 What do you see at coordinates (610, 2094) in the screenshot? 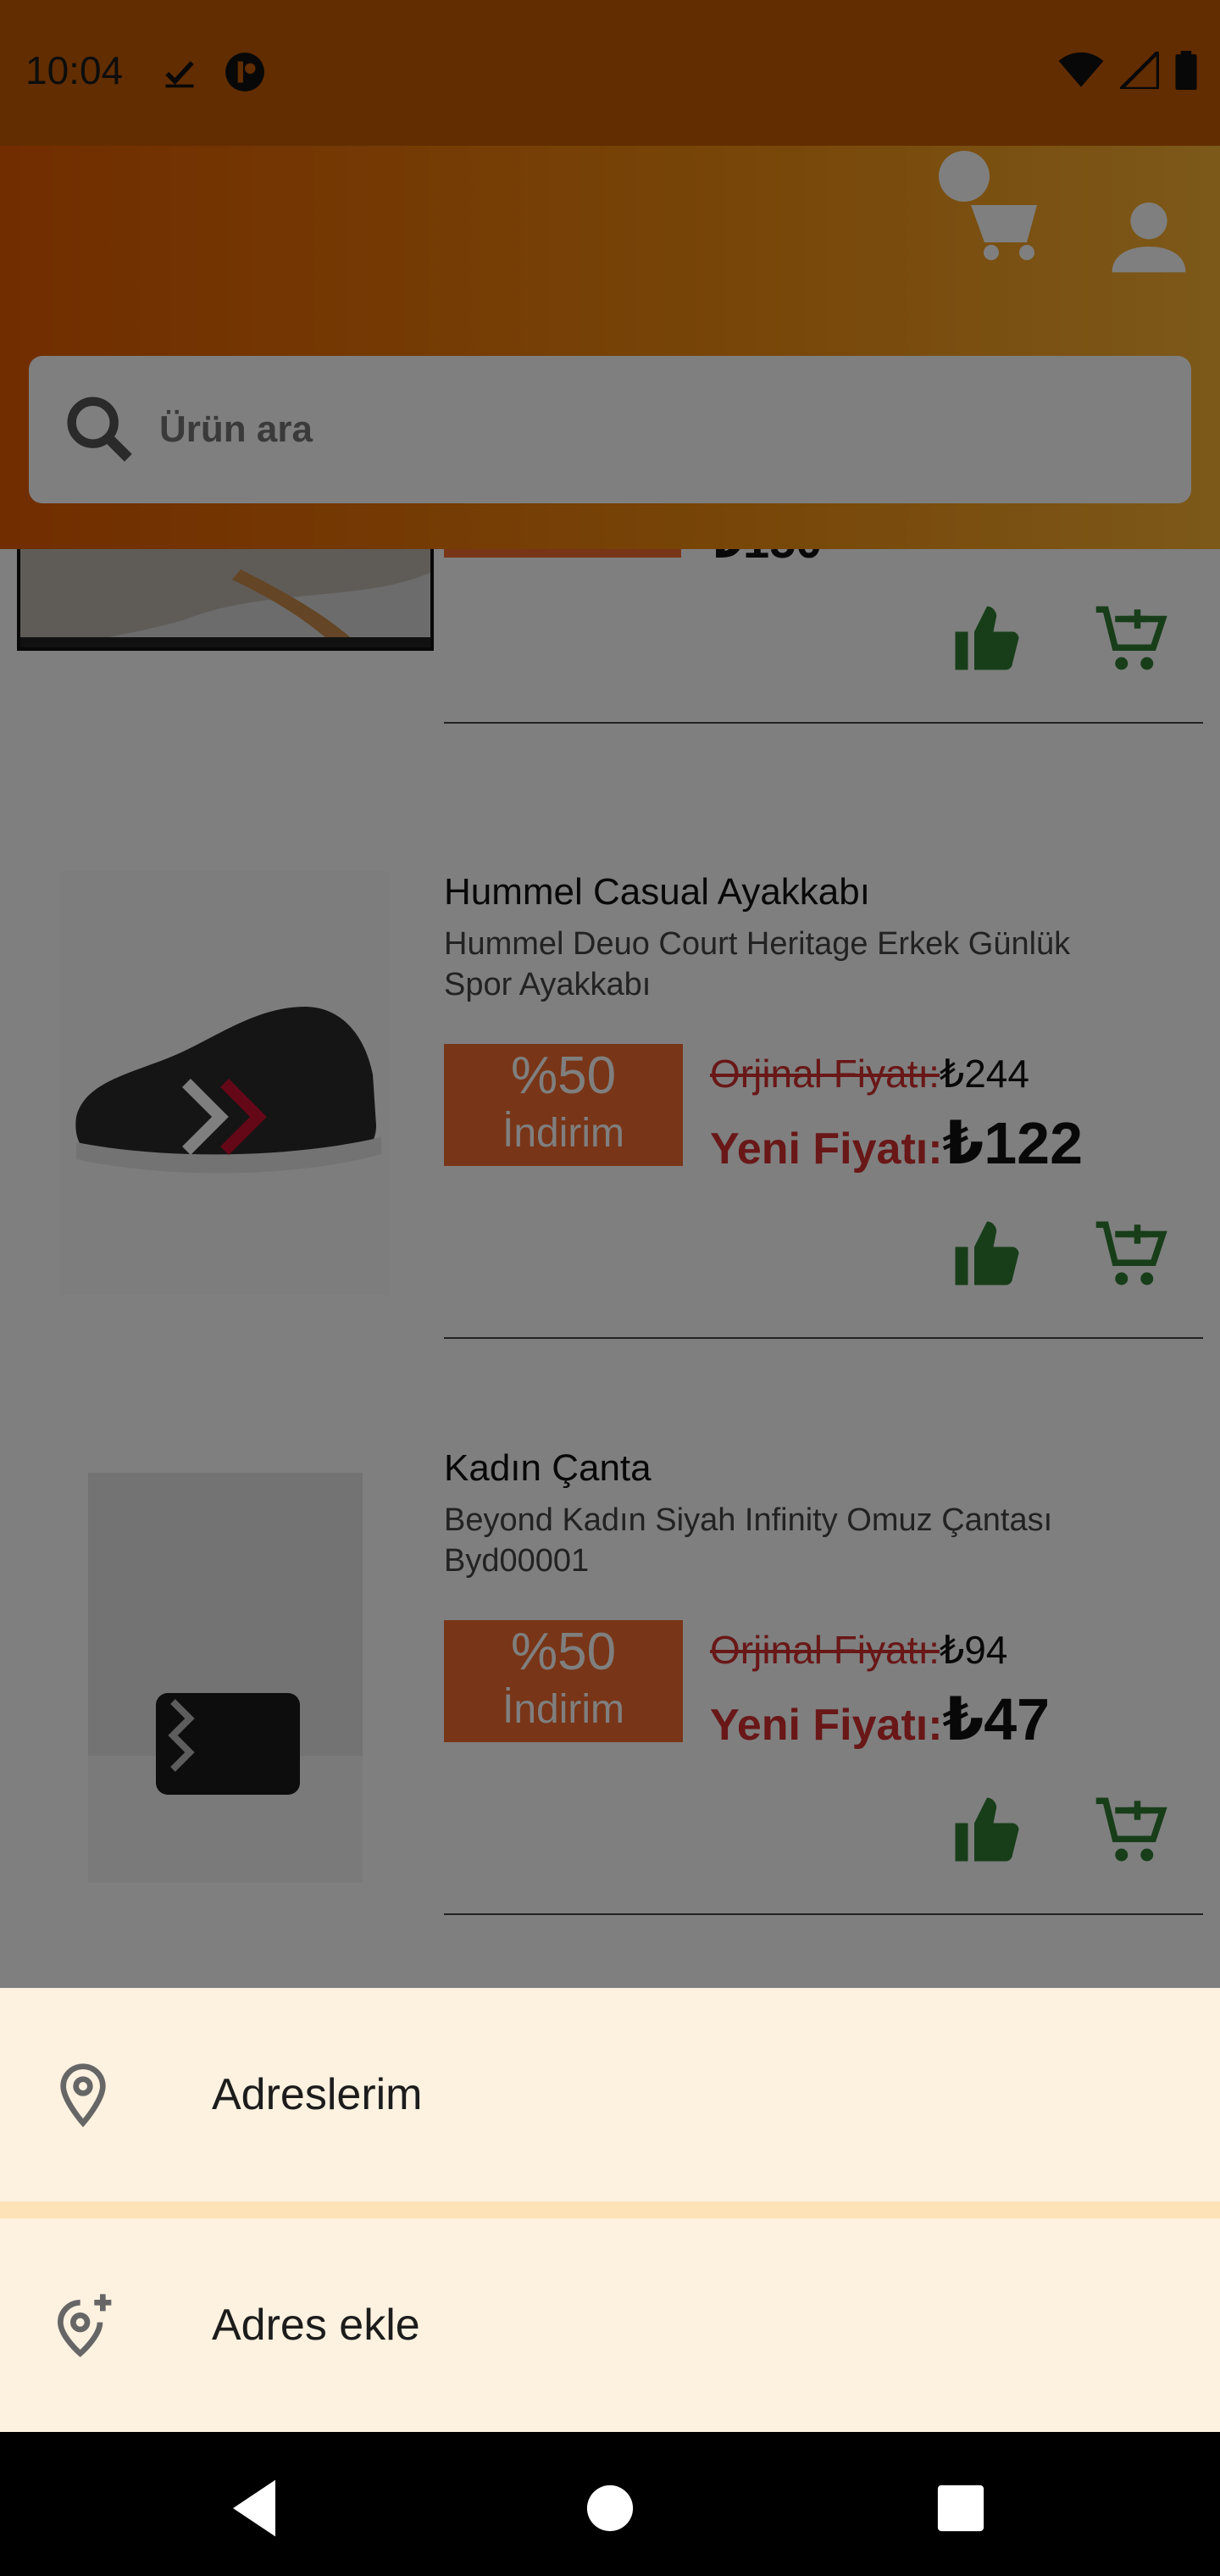
I see `sheet-item-adreslerim: Adreslerim` at bounding box center [610, 2094].